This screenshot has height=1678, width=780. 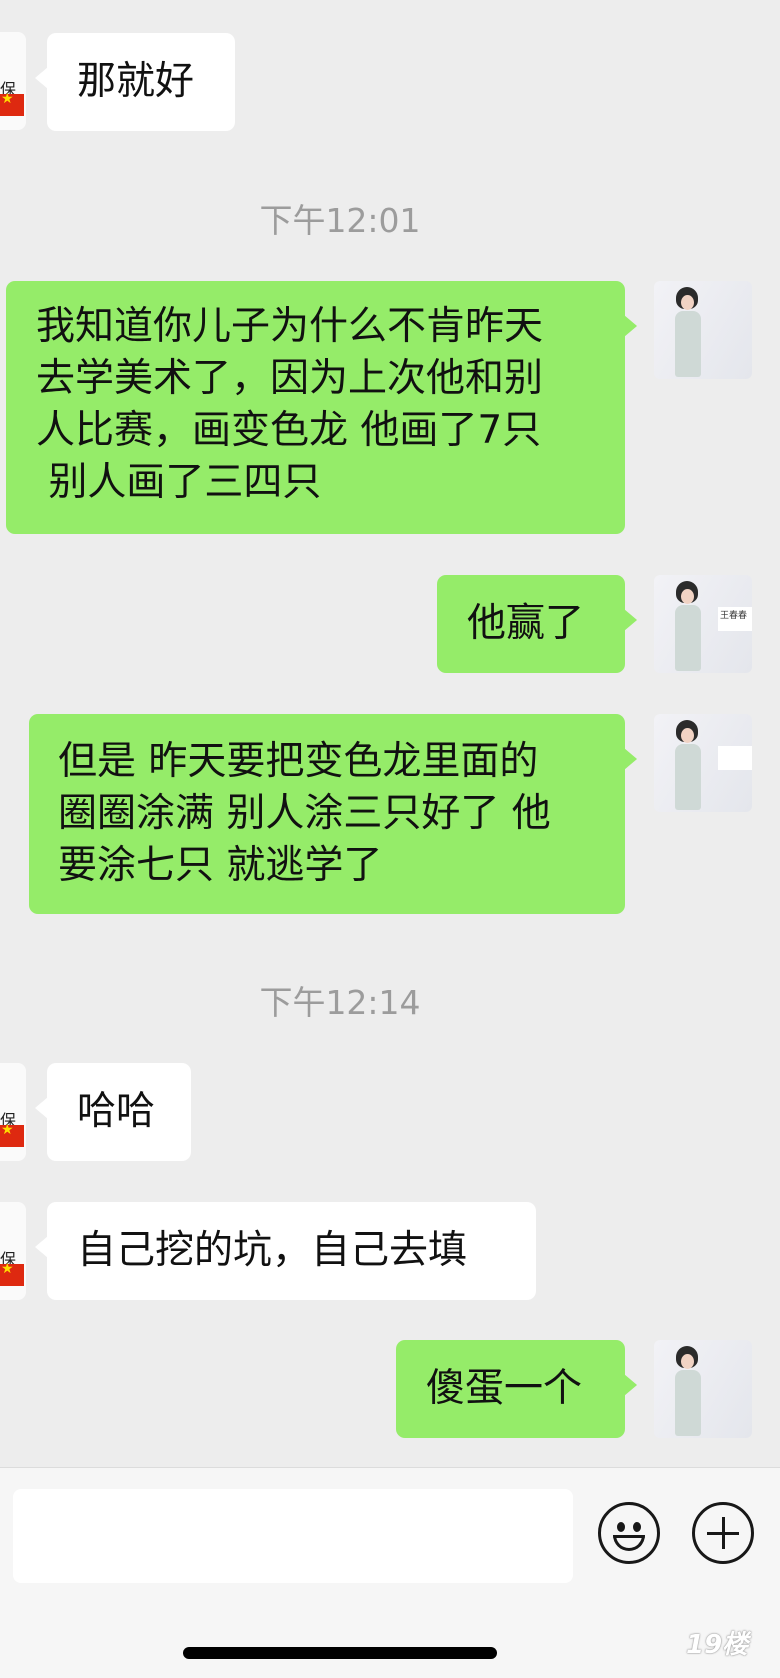 I want to click on watermark-logo: 19楼, so click(x=717, y=1645).